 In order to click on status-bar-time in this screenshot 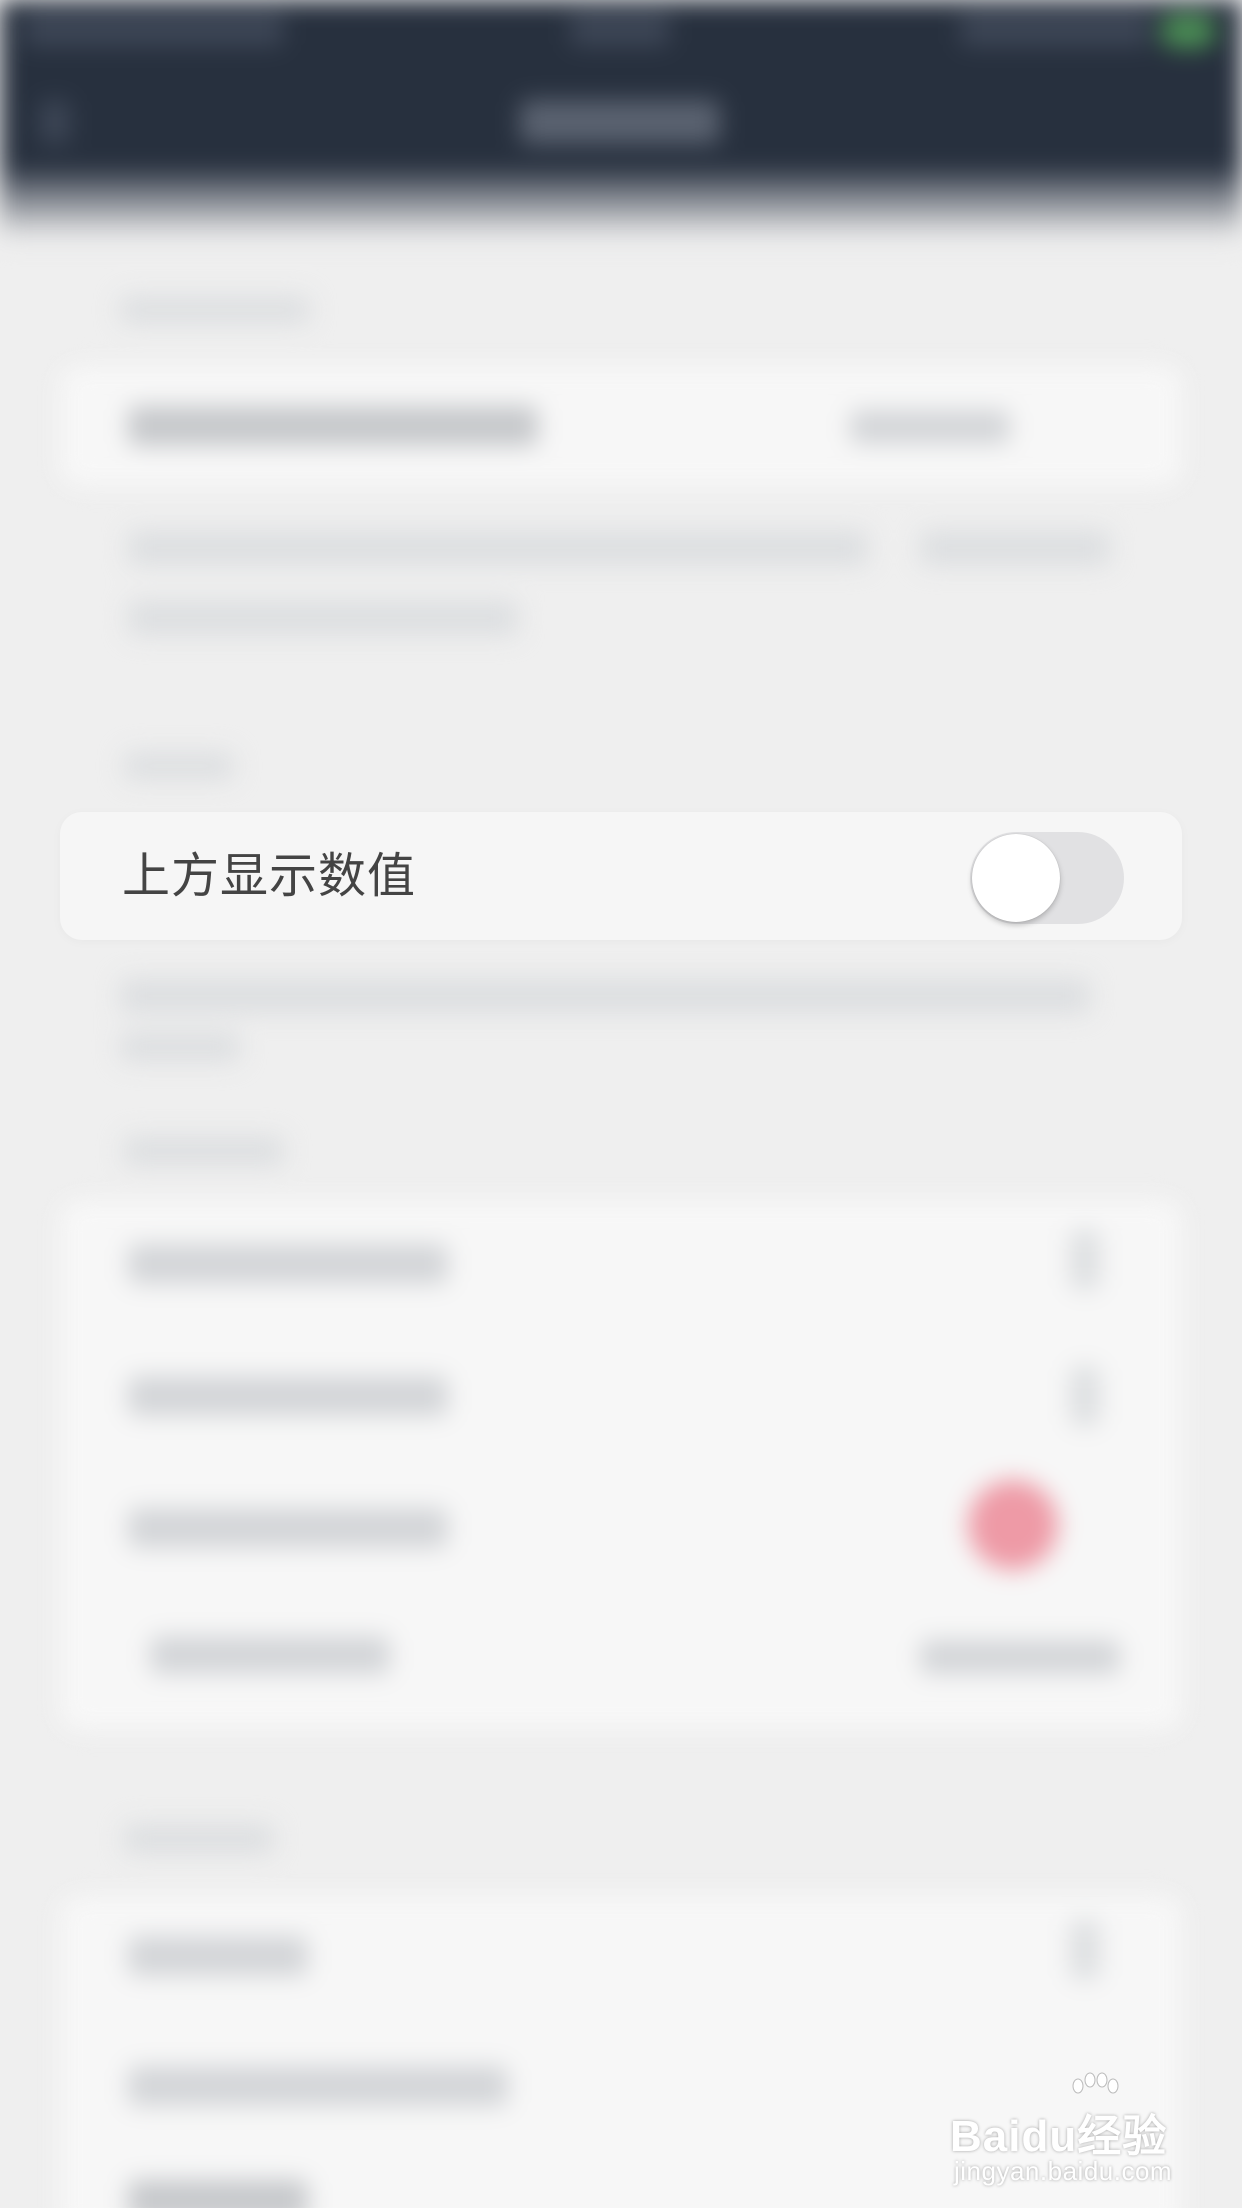, I will do `click(620, 29)`.